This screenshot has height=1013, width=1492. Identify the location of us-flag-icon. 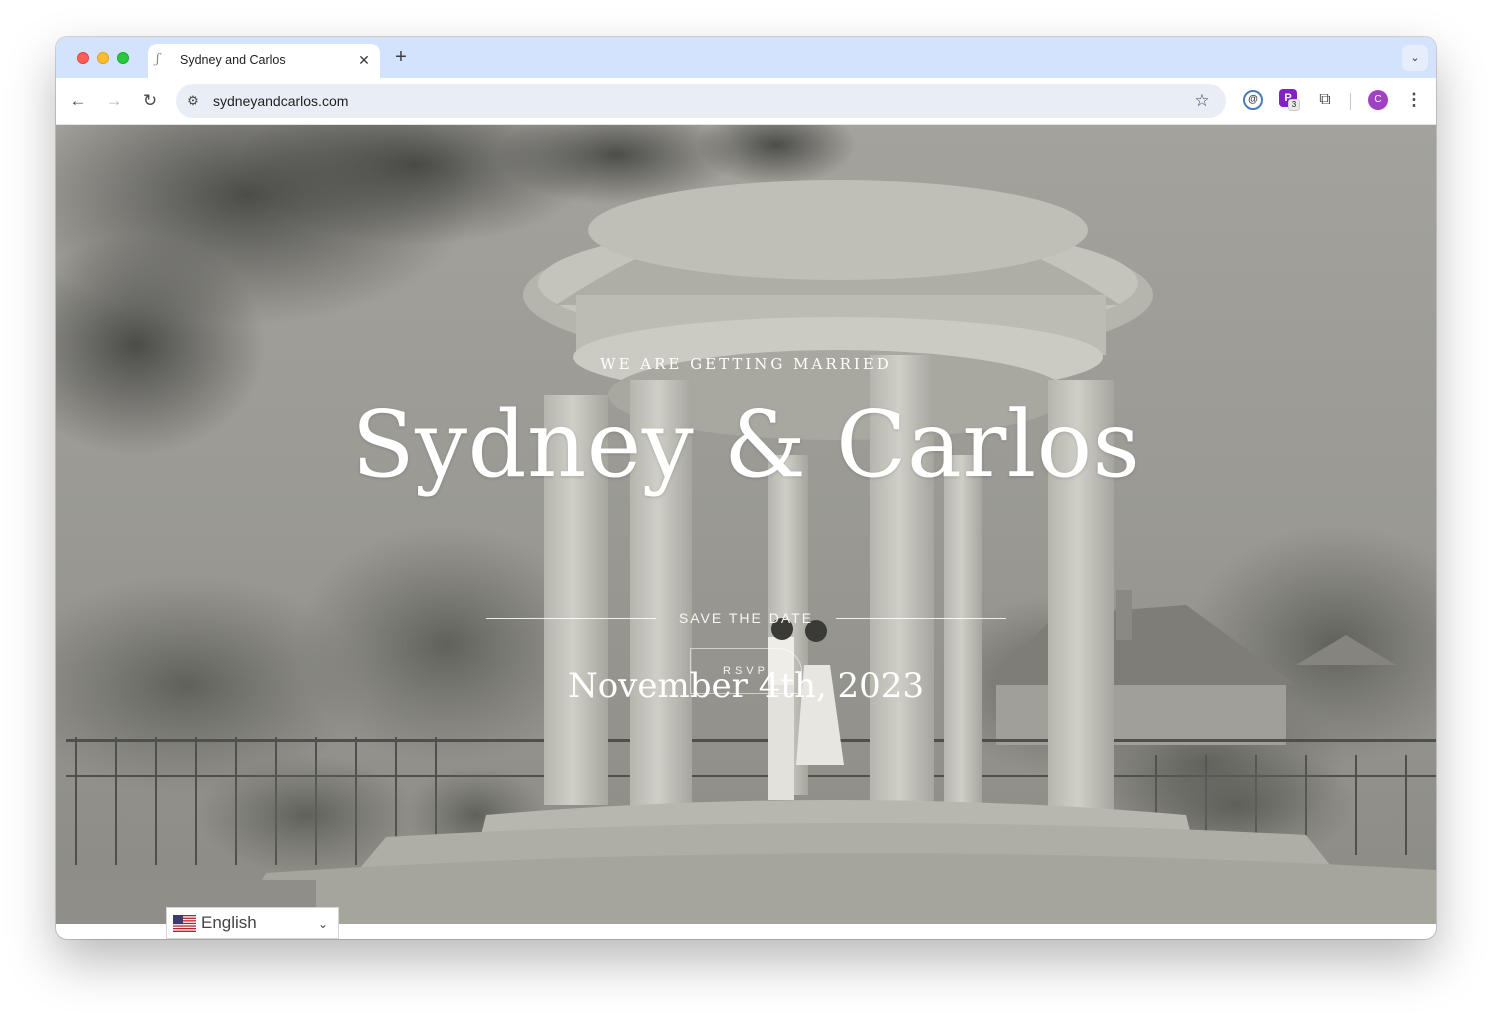
(184, 923).